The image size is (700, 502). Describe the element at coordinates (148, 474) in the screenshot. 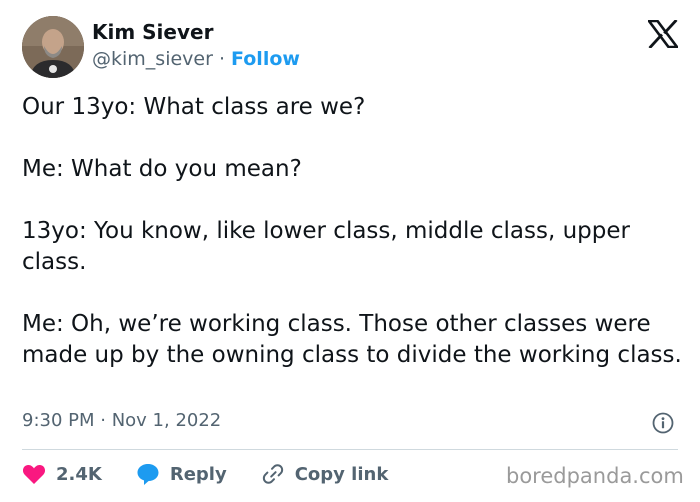

I see `speech-bubble-icon` at that location.